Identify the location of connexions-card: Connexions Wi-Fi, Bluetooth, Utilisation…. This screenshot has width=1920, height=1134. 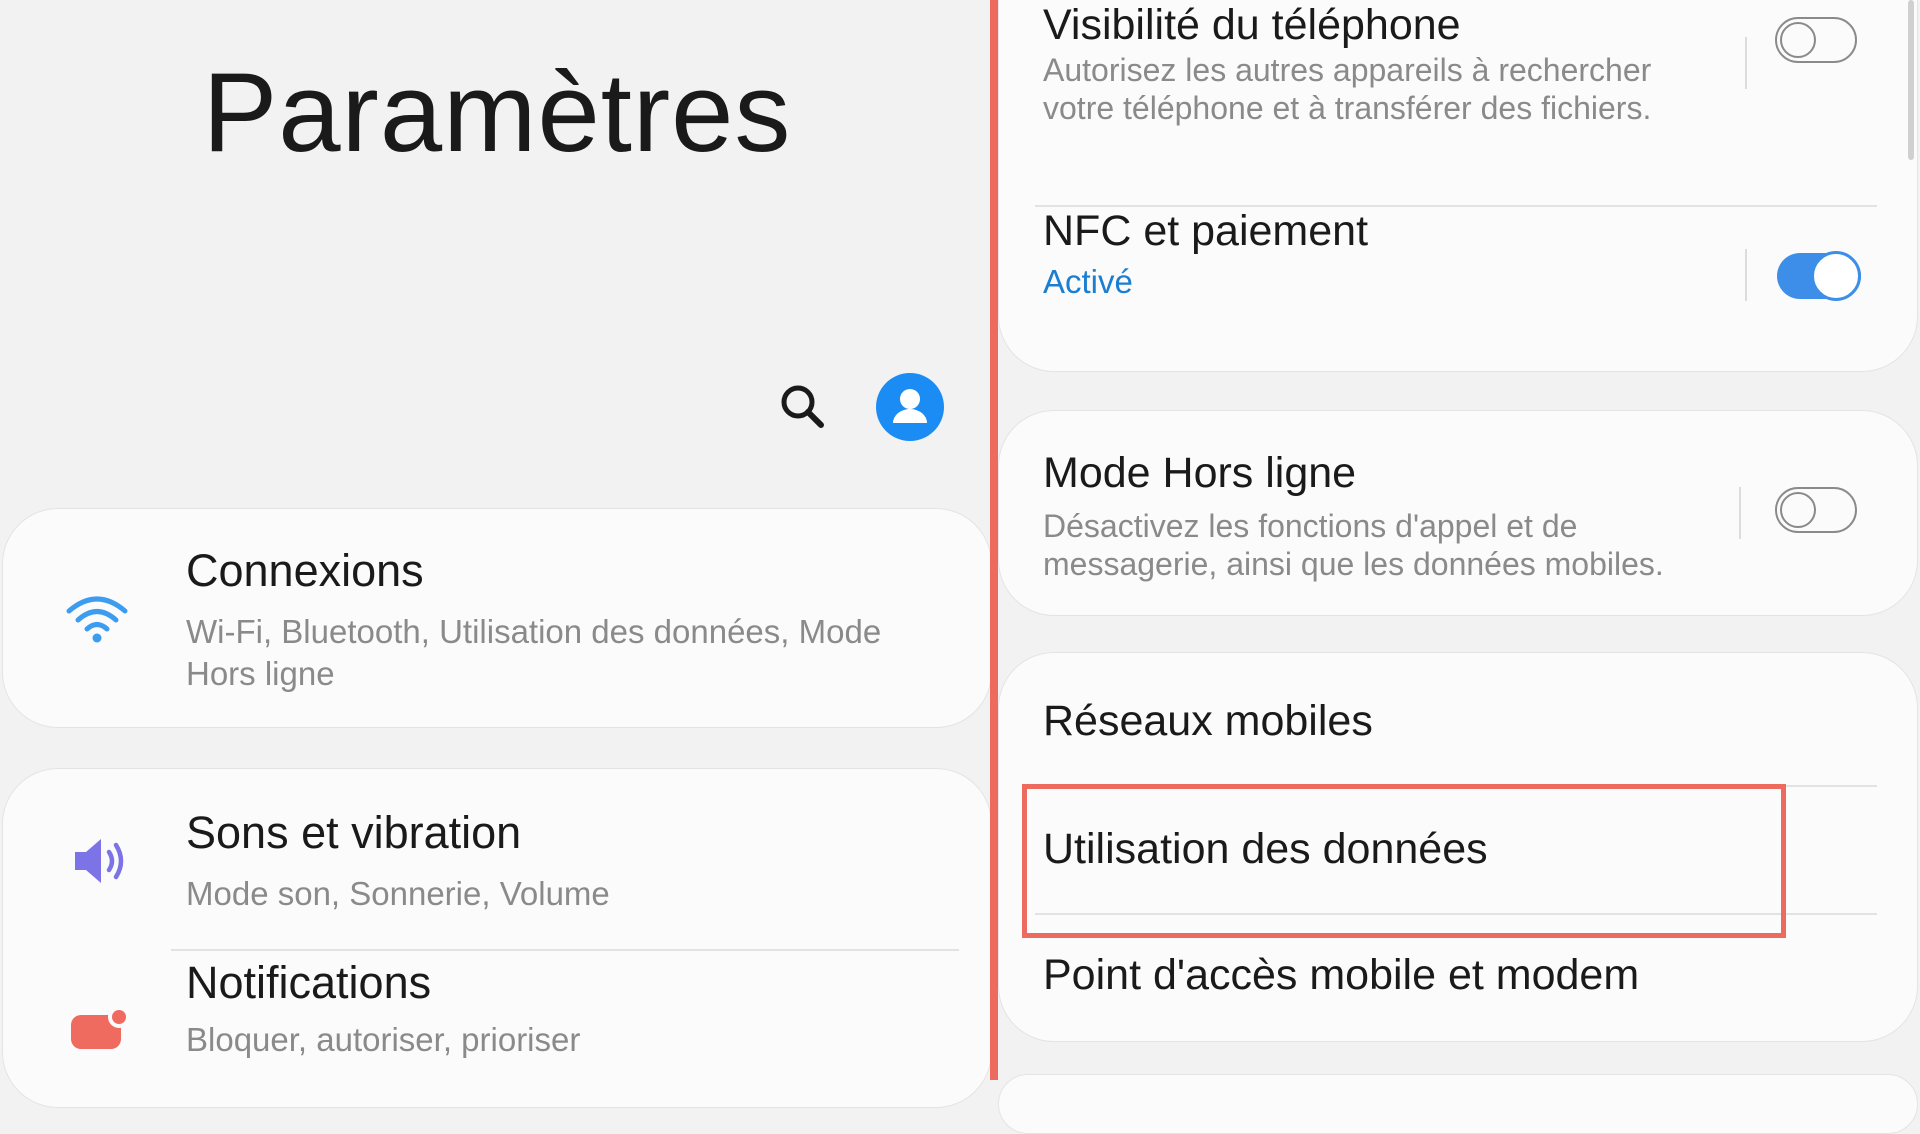
(497, 618).